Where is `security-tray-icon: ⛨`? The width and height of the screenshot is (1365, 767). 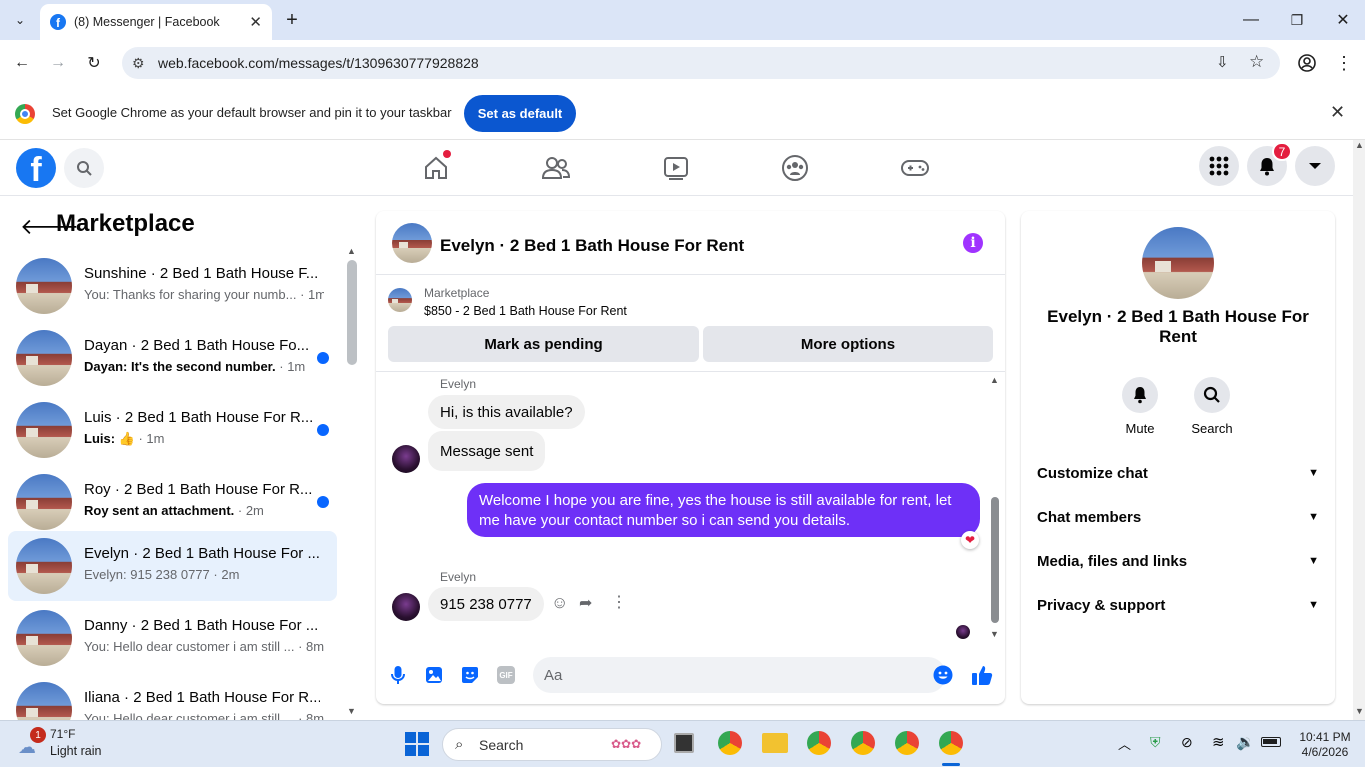 security-tray-icon: ⛨ is located at coordinates (1155, 742).